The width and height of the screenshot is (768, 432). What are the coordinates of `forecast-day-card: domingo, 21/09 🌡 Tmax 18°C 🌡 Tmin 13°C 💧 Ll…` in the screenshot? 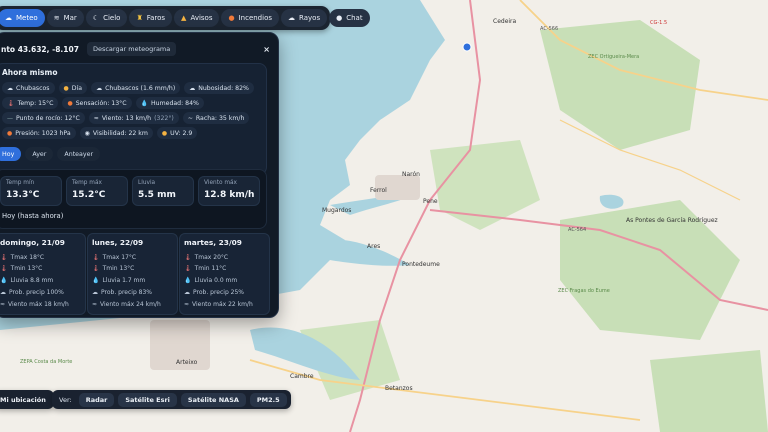 It's located at (43, 274).